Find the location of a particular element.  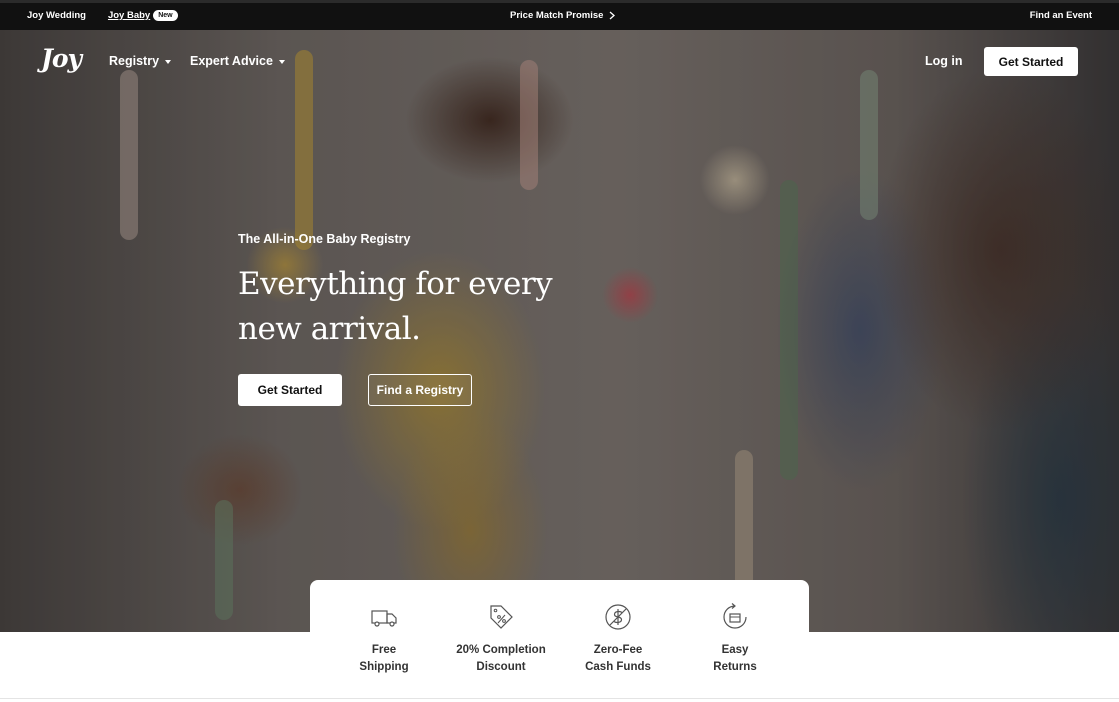

chevron-right-icon is located at coordinates (613, 15).